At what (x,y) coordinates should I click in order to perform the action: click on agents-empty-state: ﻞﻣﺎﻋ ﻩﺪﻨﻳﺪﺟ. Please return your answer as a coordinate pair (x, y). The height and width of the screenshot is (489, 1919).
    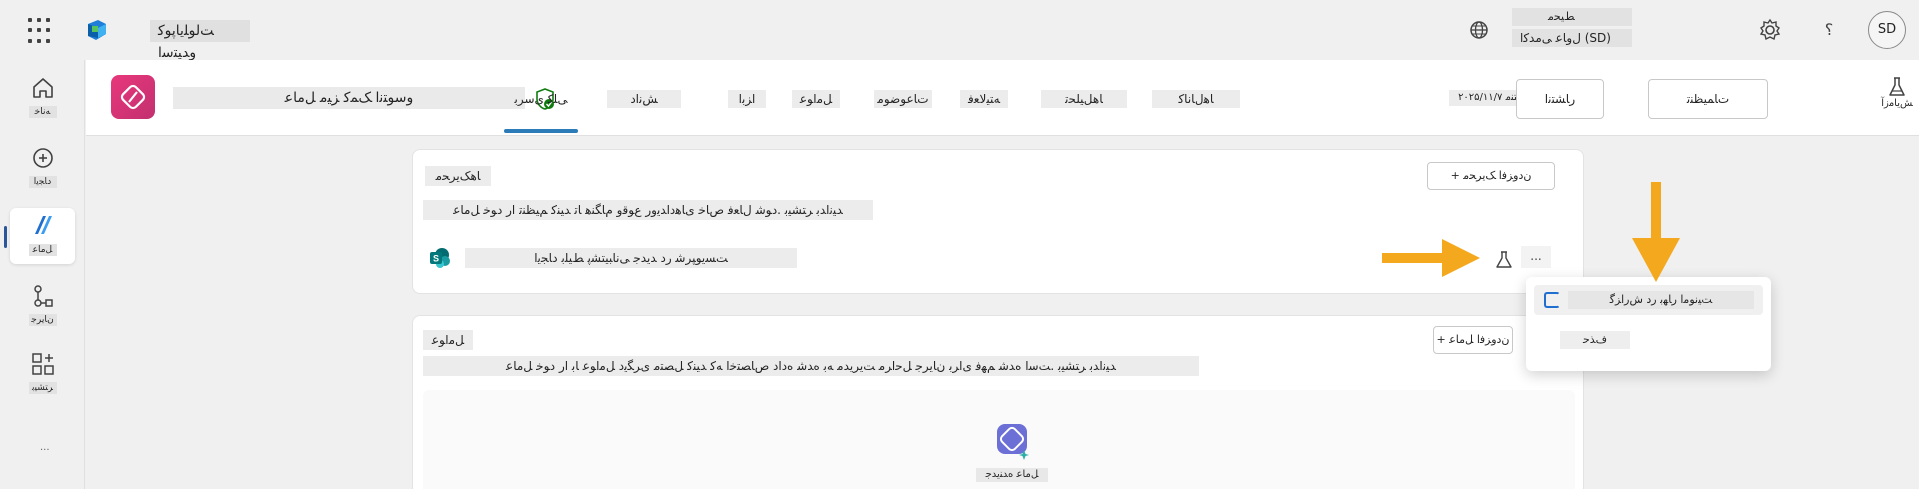
    Looking at the image, I should click on (999, 439).